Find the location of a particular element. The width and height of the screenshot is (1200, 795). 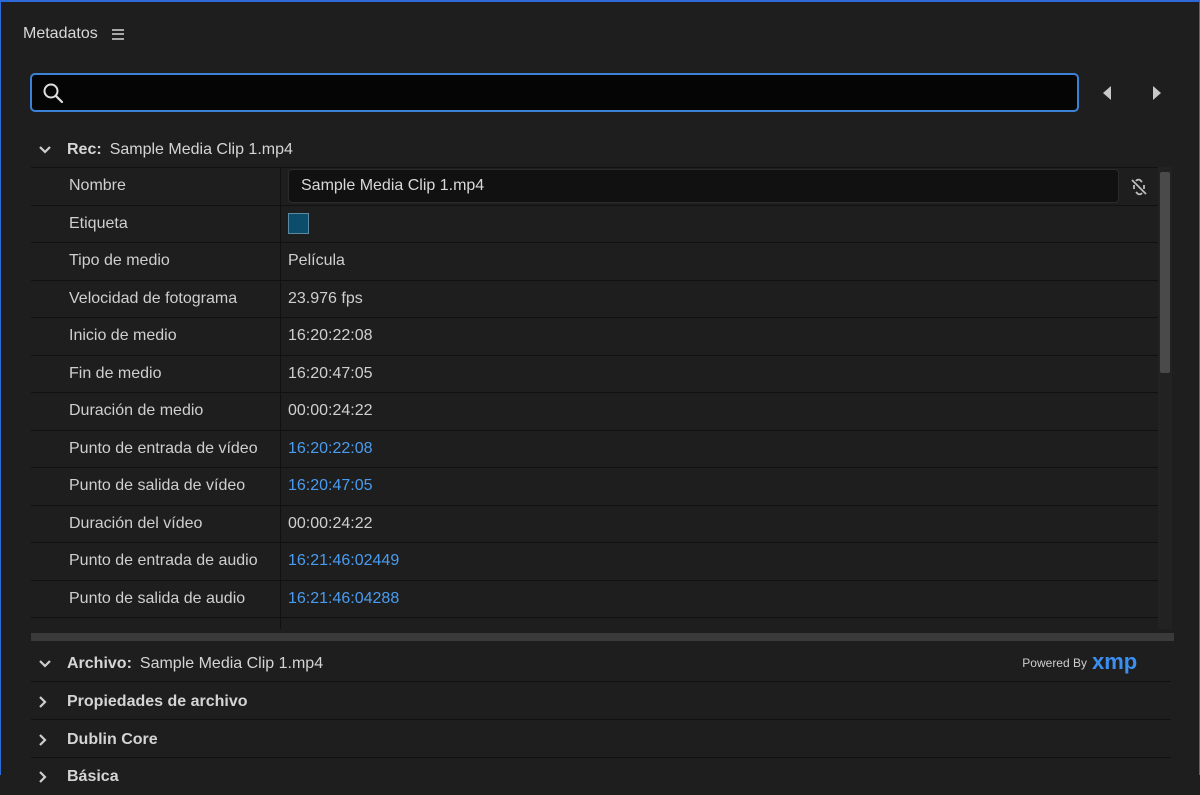

table-row: Nombre Sample Media Clip 1.mp4 is located at coordinates (594, 187).